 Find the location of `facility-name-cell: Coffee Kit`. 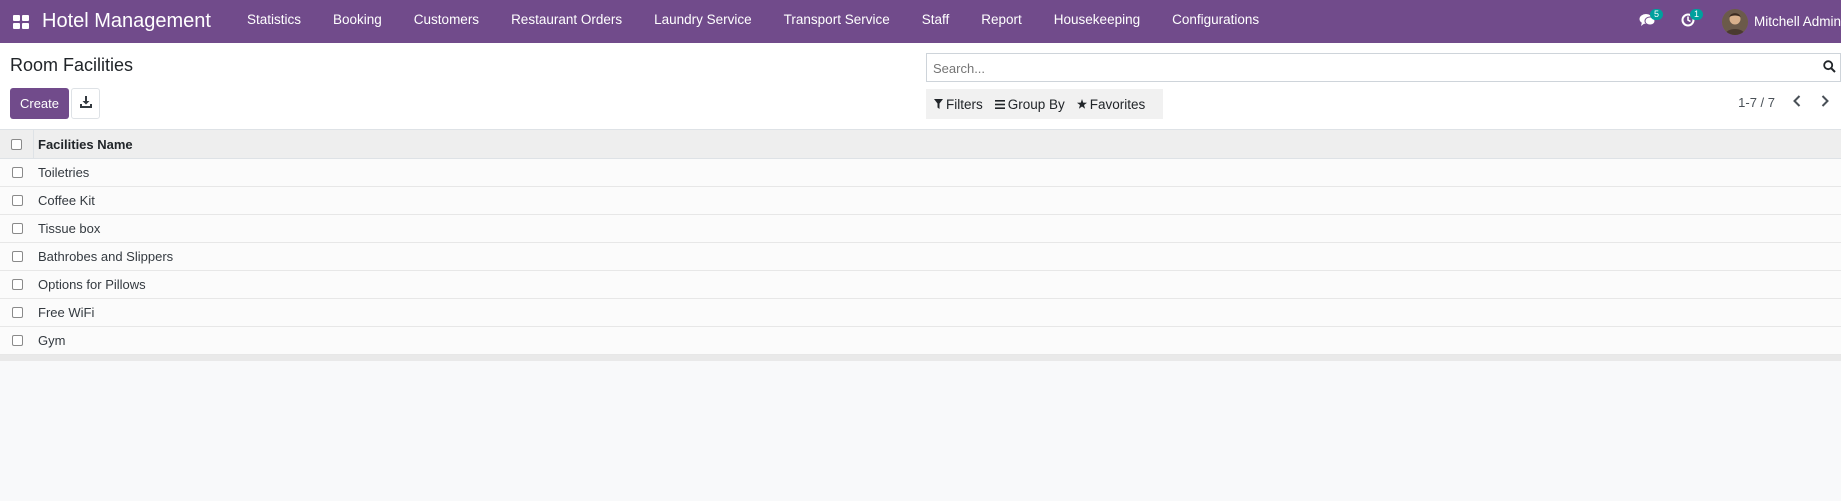

facility-name-cell: Coffee Kit is located at coordinates (64, 200).